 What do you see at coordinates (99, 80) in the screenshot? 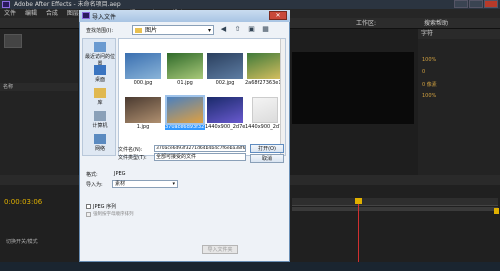
I see `place-label: 桌面` at bounding box center [99, 80].